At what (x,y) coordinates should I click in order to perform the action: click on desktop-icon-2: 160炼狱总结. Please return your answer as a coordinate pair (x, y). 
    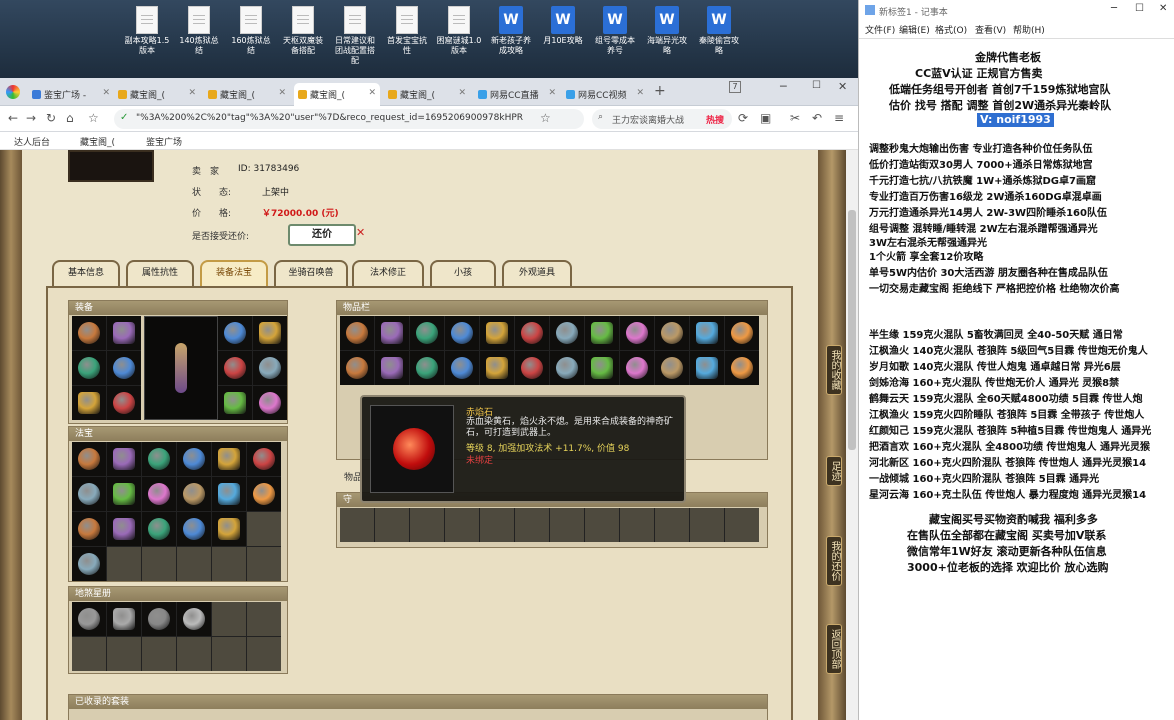
    Looking at the image, I should click on (251, 31).